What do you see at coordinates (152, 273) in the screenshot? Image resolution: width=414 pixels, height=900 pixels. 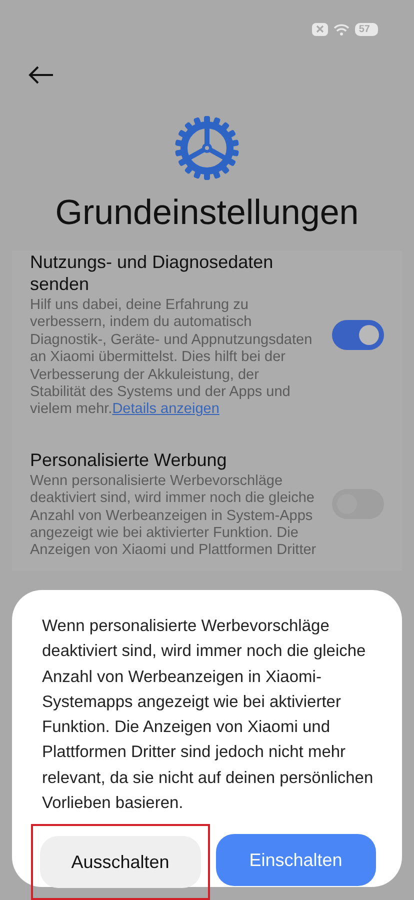 I see `setting-title: Nutzungs- und Diagnosedaten senden` at bounding box center [152, 273].